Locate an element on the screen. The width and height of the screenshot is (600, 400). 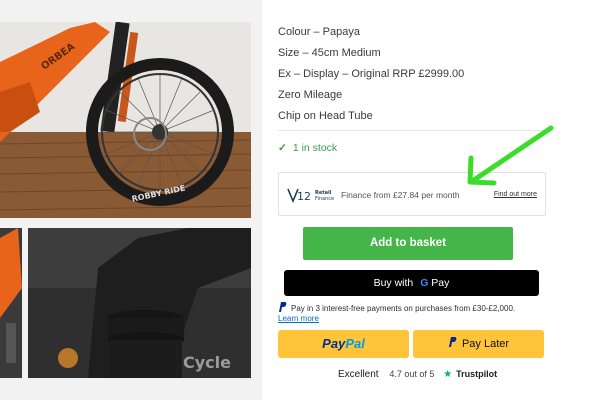
trustpilot-score: 4.7 out of 5 is located at coordinates (412, 374).